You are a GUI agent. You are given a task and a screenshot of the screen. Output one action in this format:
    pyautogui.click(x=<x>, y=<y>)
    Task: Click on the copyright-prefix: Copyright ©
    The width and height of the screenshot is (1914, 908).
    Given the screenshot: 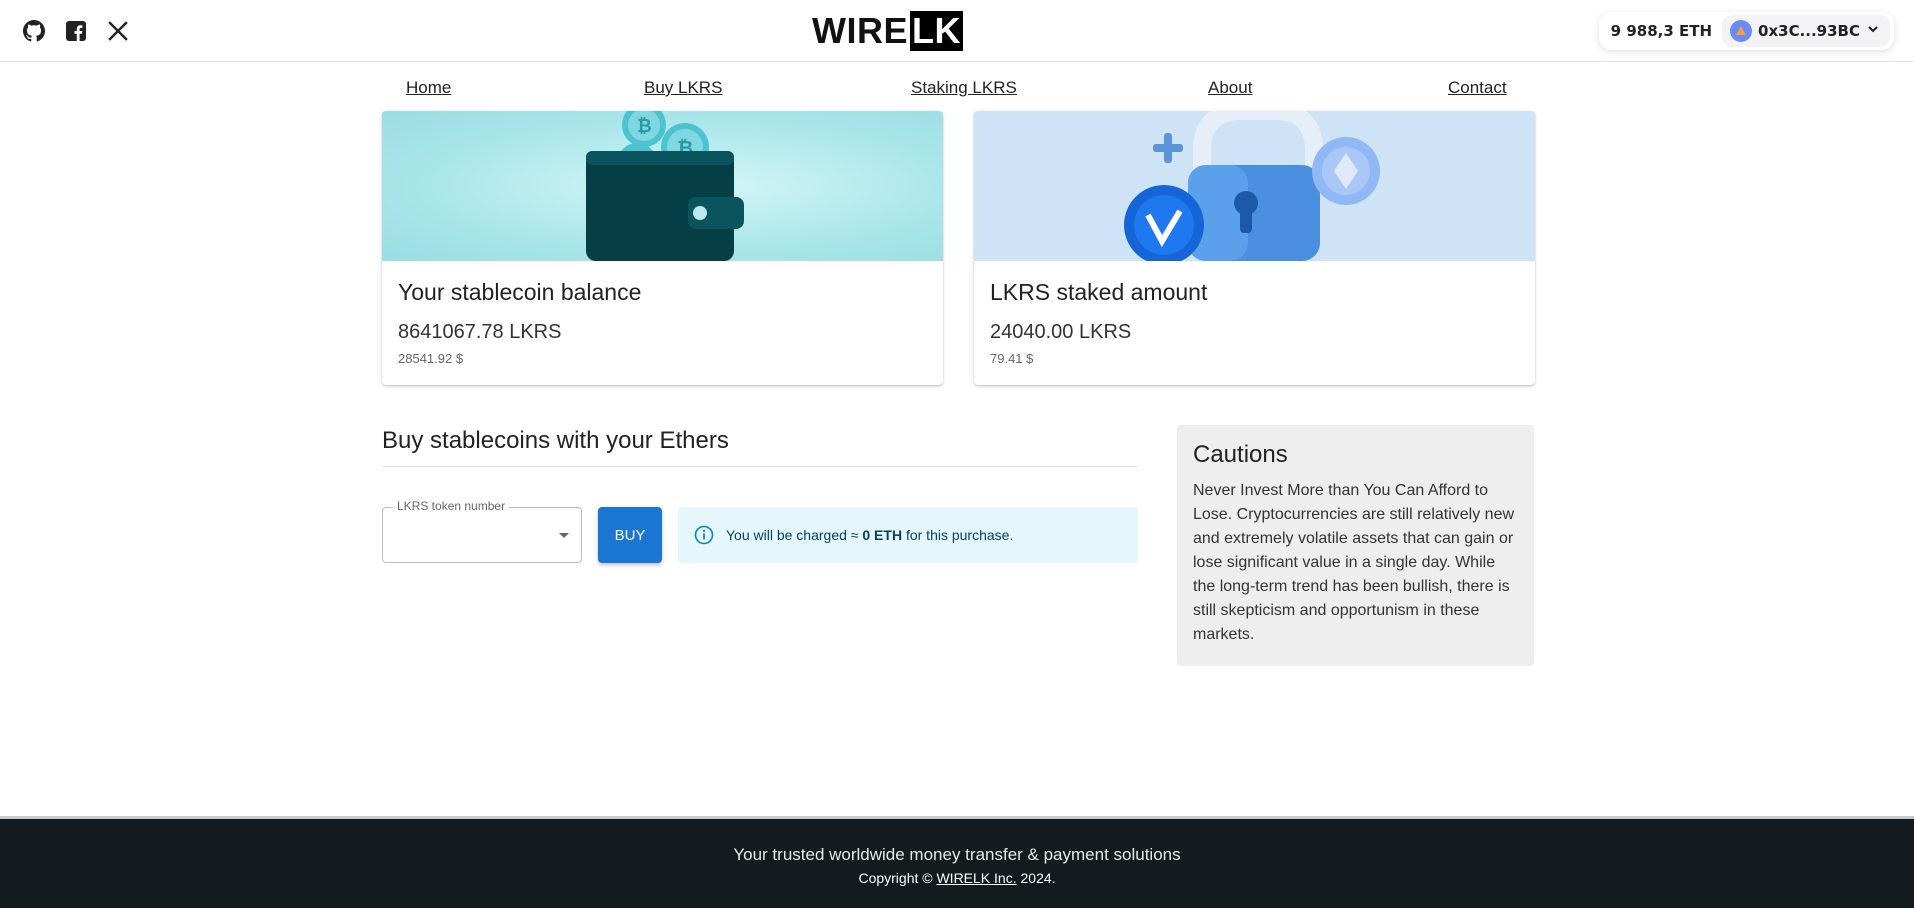 What is the action you would take?
    pyautogui.click(x=897, y=878)
    